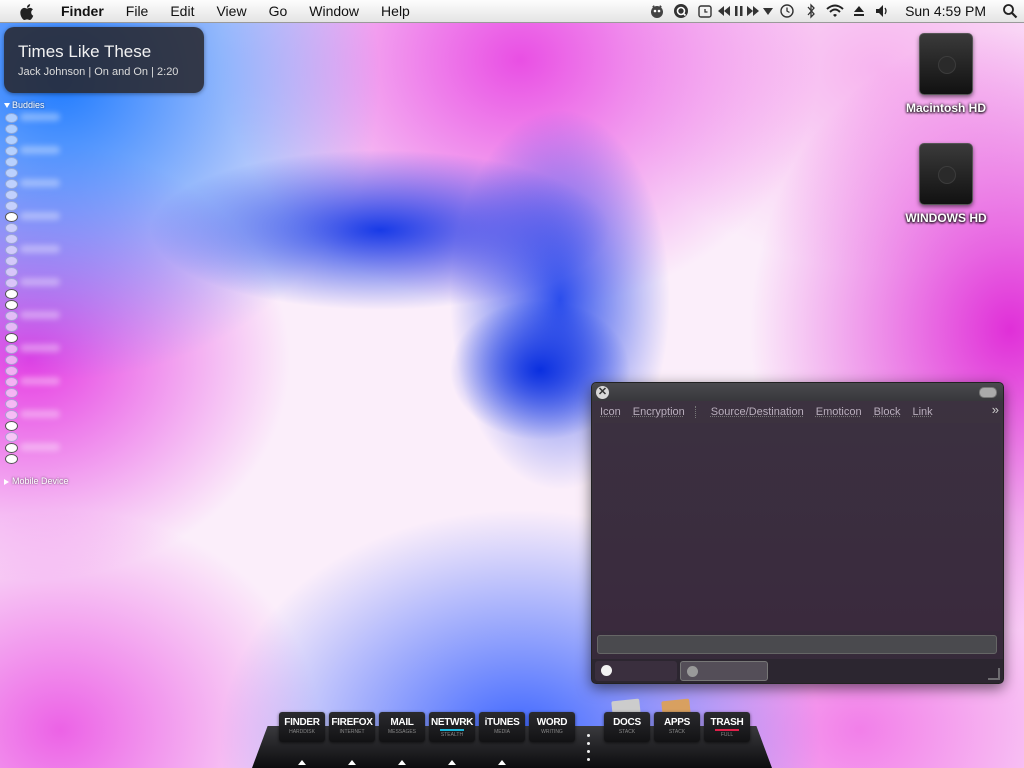 The height and width of the screenshot is (768, 1024). I want to click on bluetooth-icon, so click(811, 11).